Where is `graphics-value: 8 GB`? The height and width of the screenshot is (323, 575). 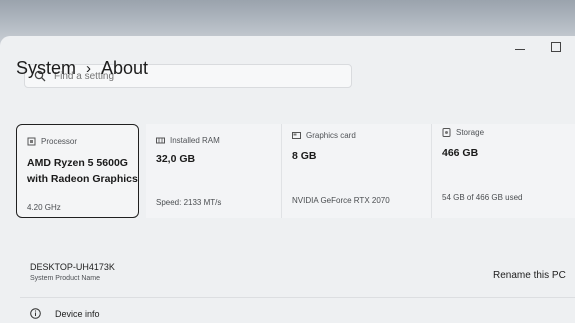 graphics-value: 8 GB is located at coordinates (304, 156).